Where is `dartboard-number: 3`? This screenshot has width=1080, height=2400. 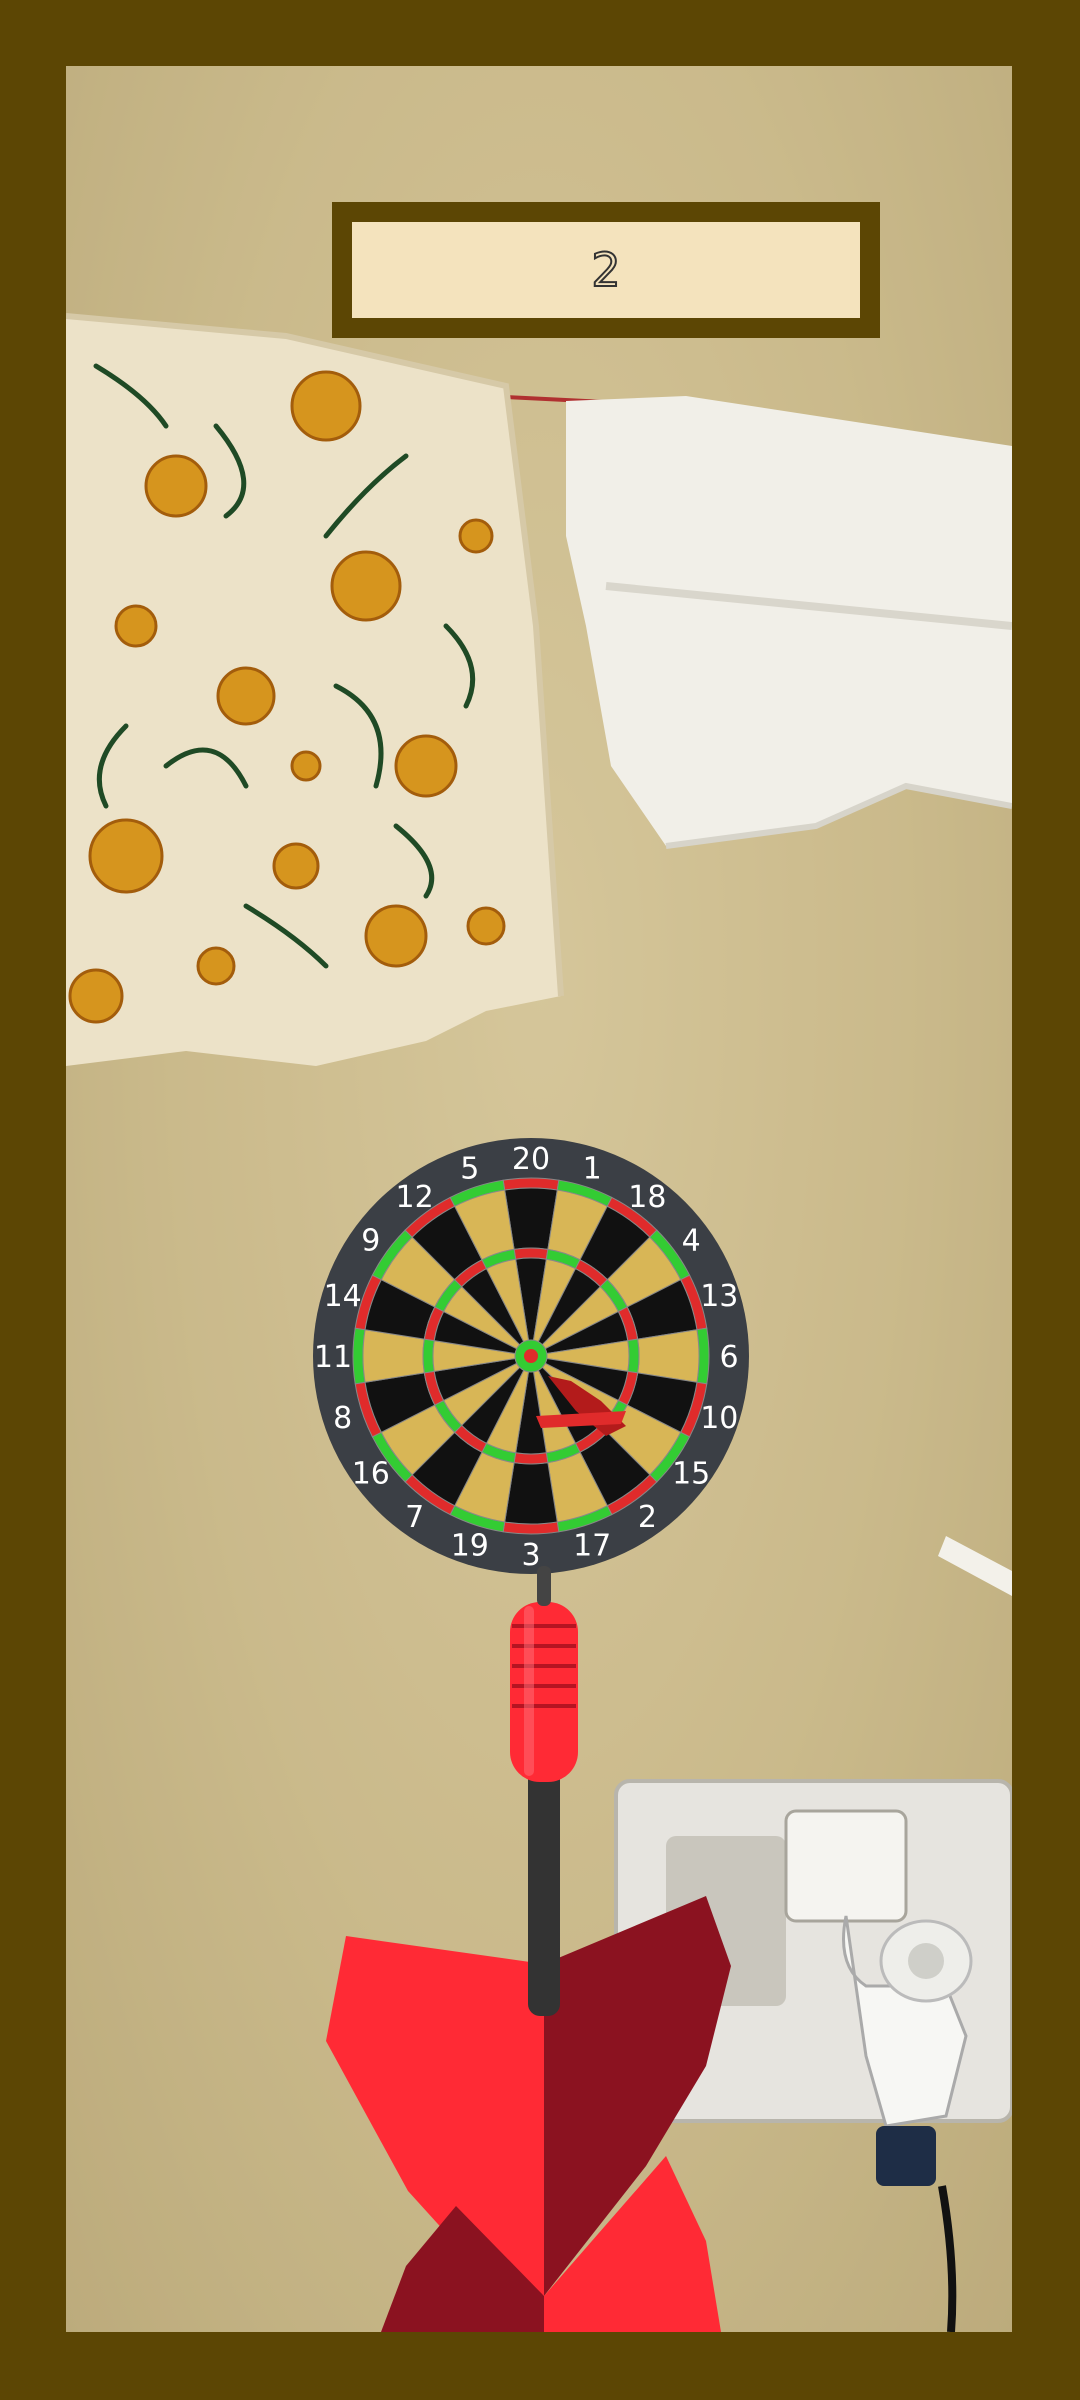 dartboard-number: 3 is located at coordinates (530, 1555).